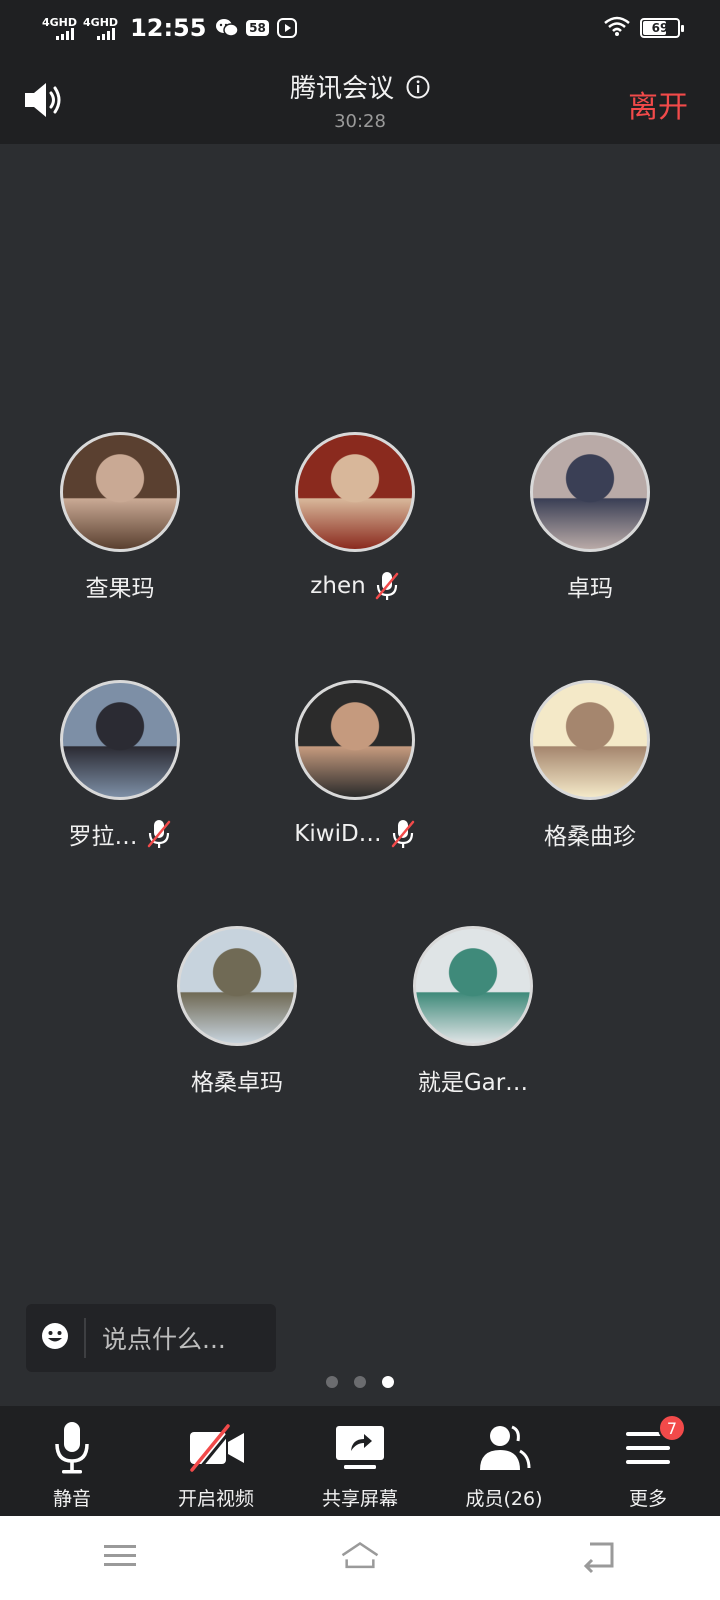  I want to click on play-icon, so click(287, 28).